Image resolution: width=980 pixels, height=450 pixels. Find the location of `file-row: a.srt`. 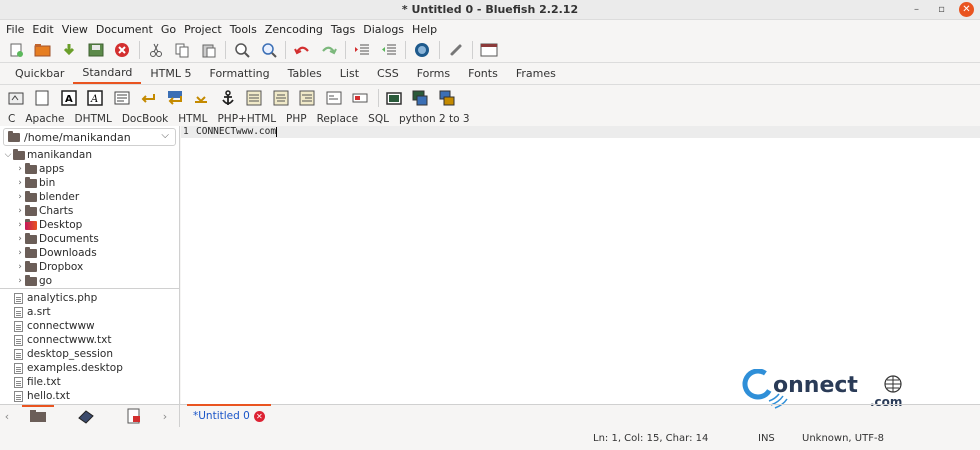

file-row: a.srt is located at coordinates (89, 312).